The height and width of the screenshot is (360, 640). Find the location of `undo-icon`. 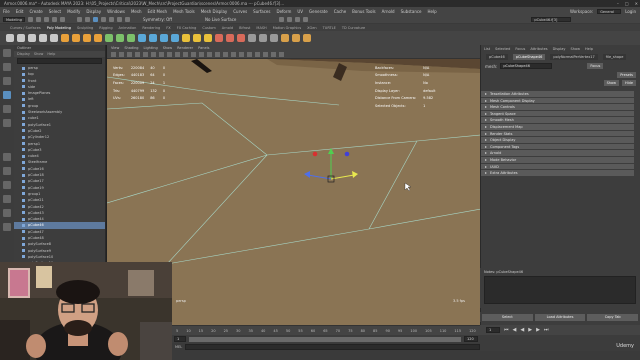

undo-icon is located at coordinates (54, 19).